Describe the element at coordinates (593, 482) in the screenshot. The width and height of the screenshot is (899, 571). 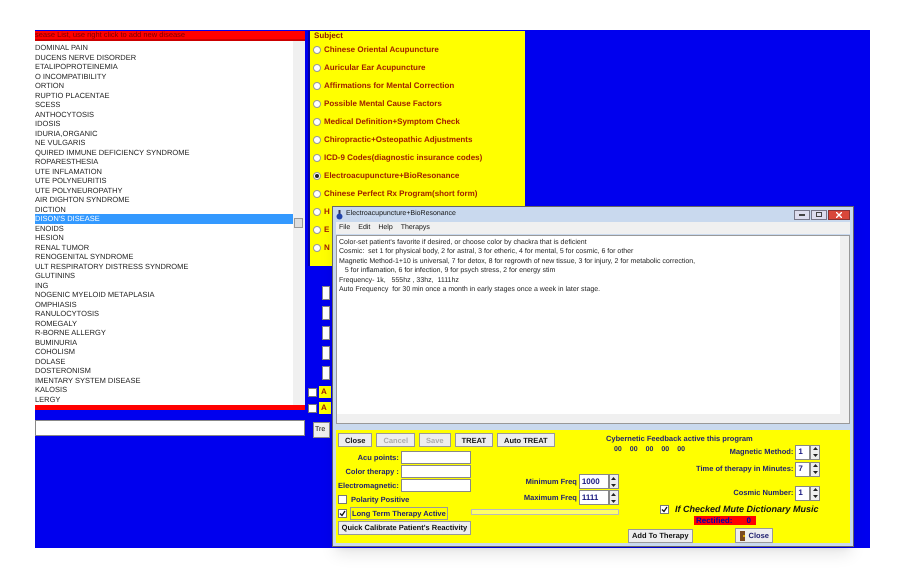
I see `number-field: 1000` at that location.